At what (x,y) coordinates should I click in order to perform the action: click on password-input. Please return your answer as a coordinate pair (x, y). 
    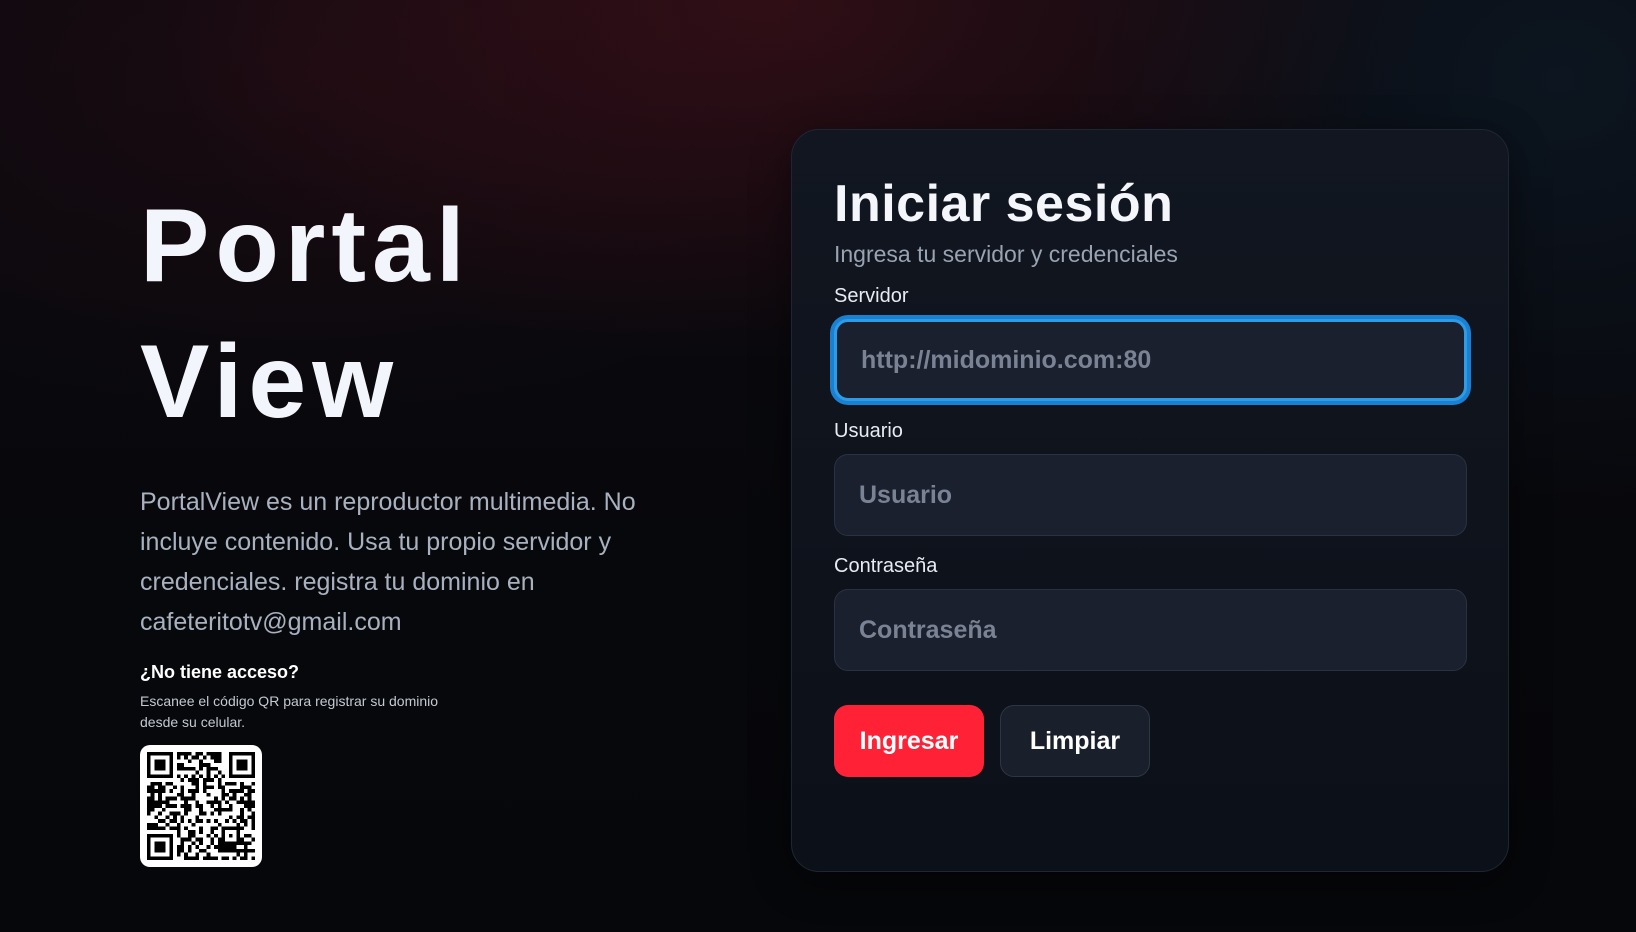
    Looking at the image, I should click on (1150, 630).